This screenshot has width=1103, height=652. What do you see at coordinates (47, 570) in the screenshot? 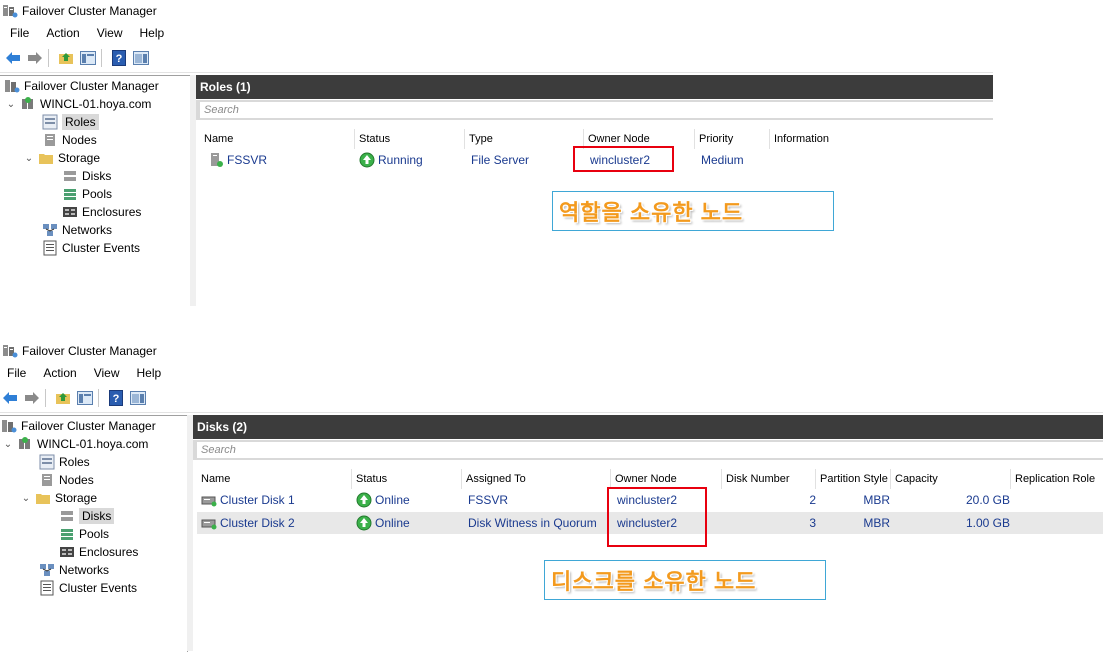
I see `networks-icon` at bounding box center [47, 570].